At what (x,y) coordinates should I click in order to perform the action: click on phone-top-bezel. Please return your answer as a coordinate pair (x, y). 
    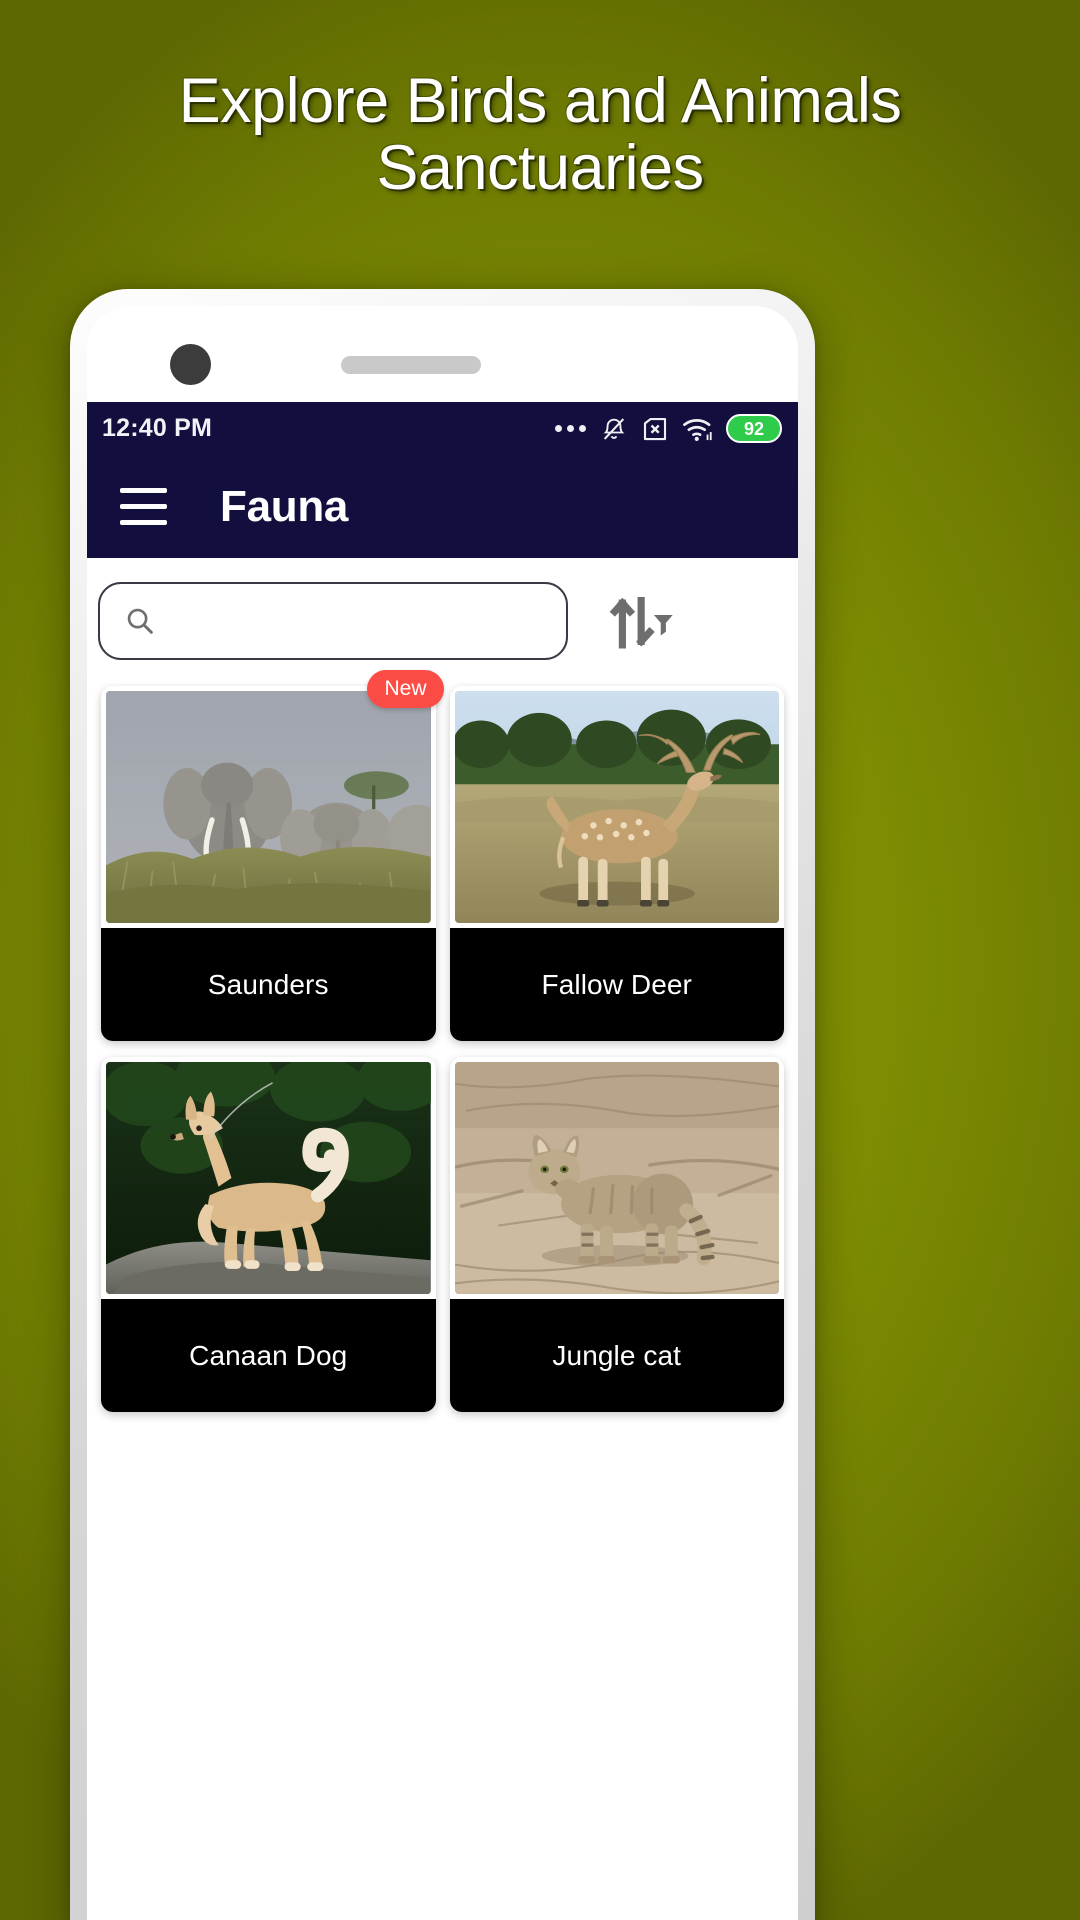
    Looking at the image, I should click on (442, 354).